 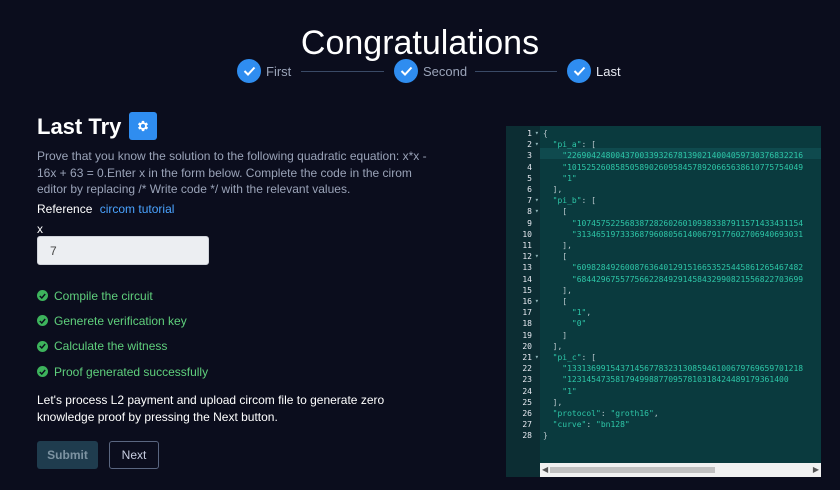 What do you see at coordinates (527, 290) in the screenshot?
I see `line-number-text: 15` at bounding box center [527, 290].